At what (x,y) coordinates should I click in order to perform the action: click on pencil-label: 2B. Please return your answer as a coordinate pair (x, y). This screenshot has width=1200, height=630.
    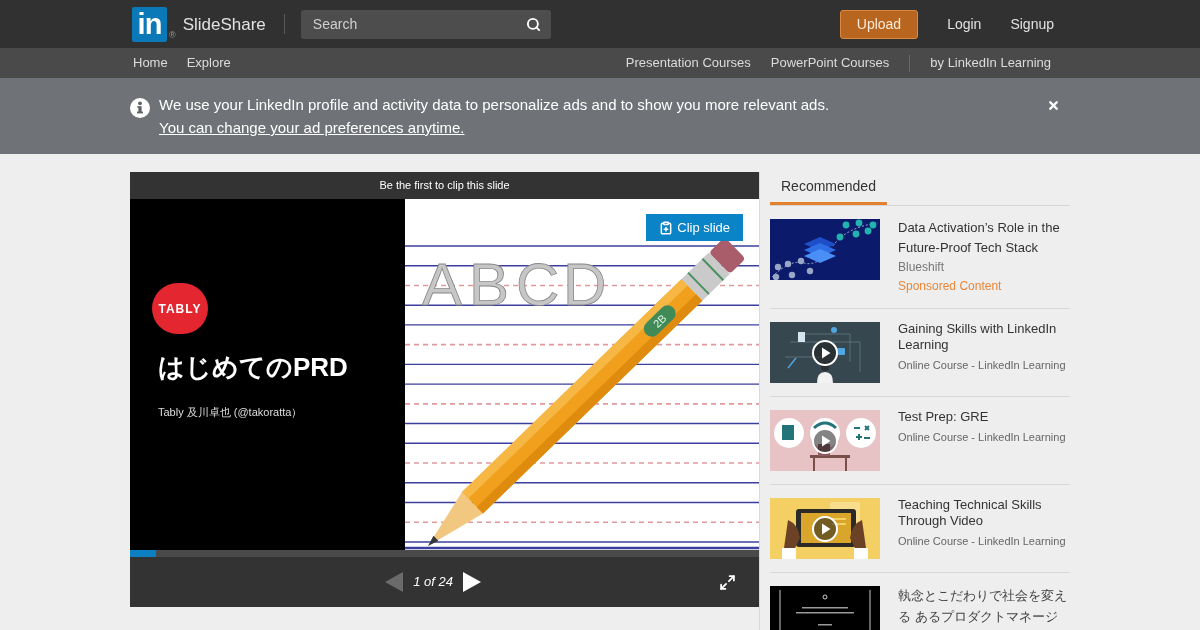
    Looking at the image, I should click on (659, 321).